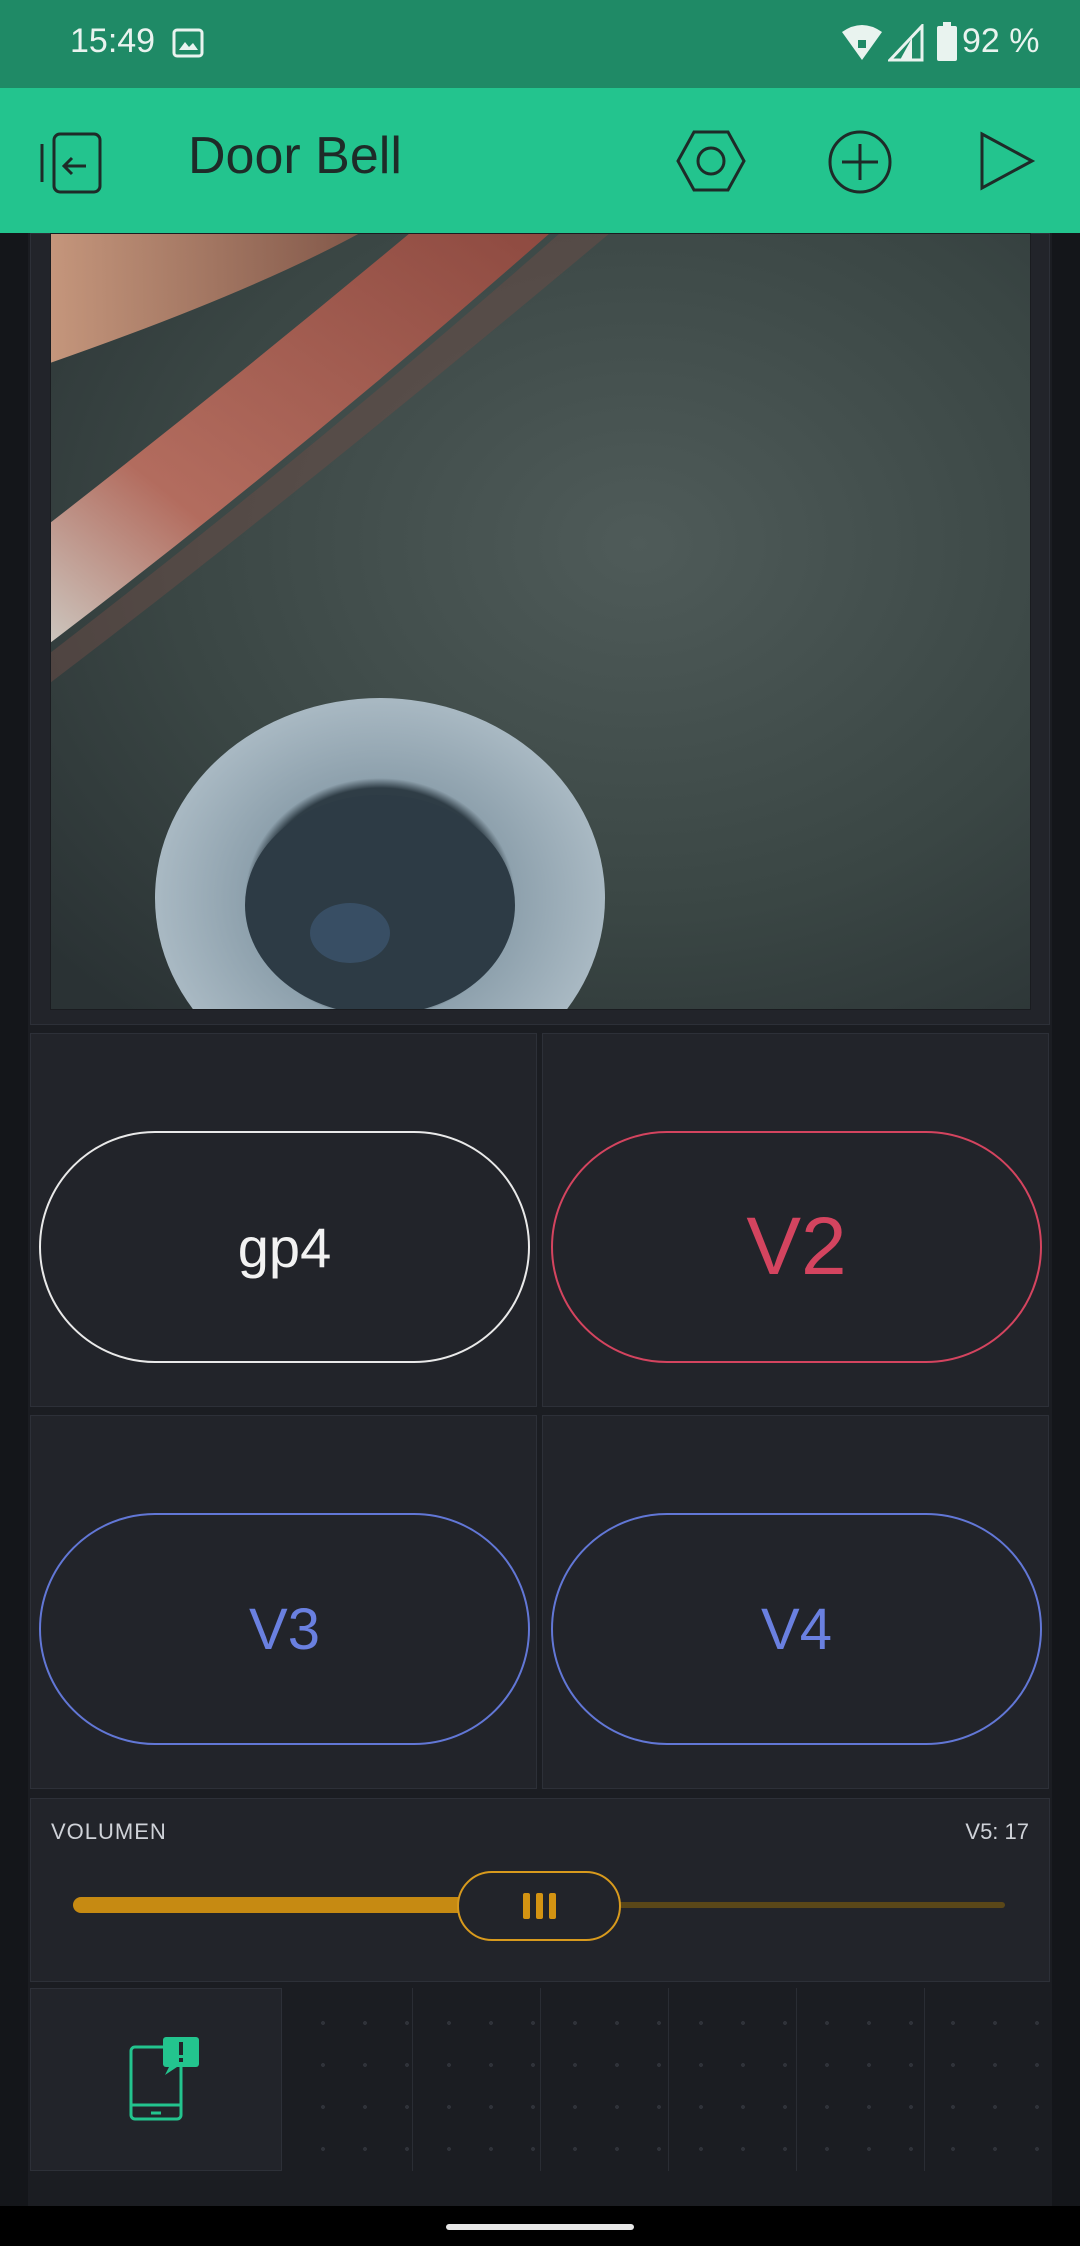 Image resolution: width=1080 pixels, height=2246 pixels. Describe the element at coordinates (540, 160) in the screenshot. I see `app-bar: Door Bell` at that location.